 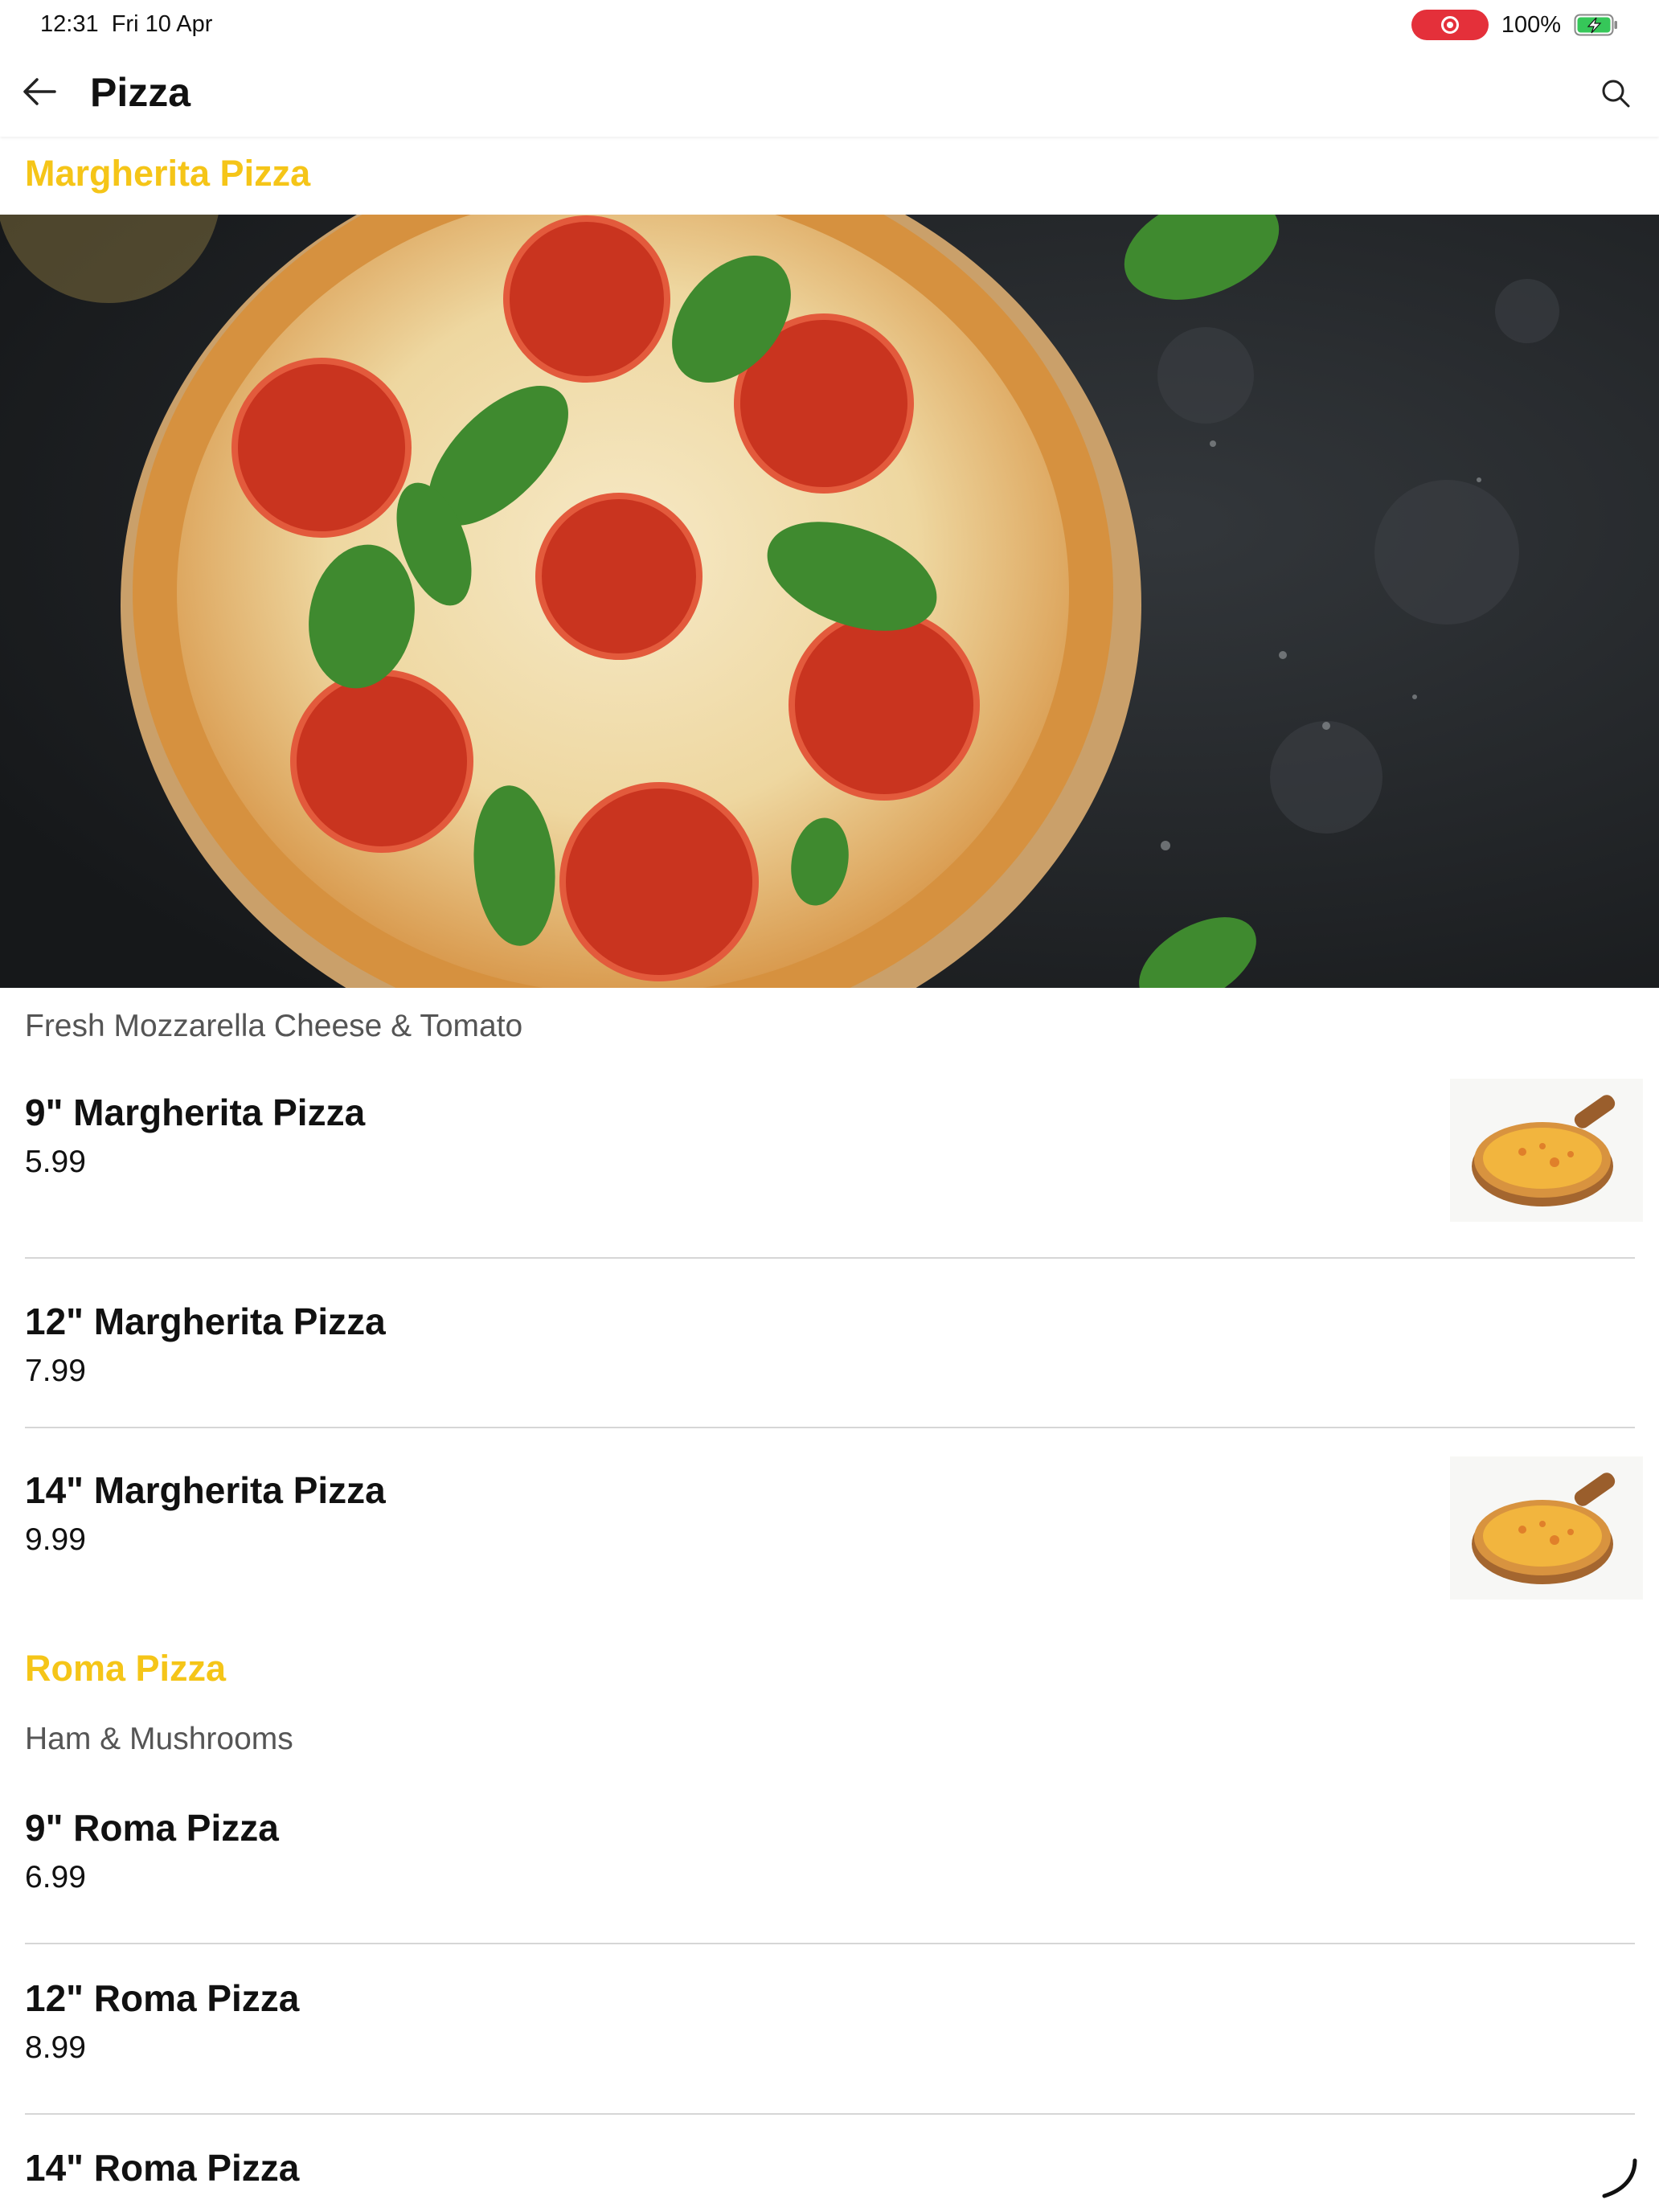 What do you see at coordinates (1595, 25) in the screenshot?
I see `battery-charging-icon` at bounding box center [1595, 25].